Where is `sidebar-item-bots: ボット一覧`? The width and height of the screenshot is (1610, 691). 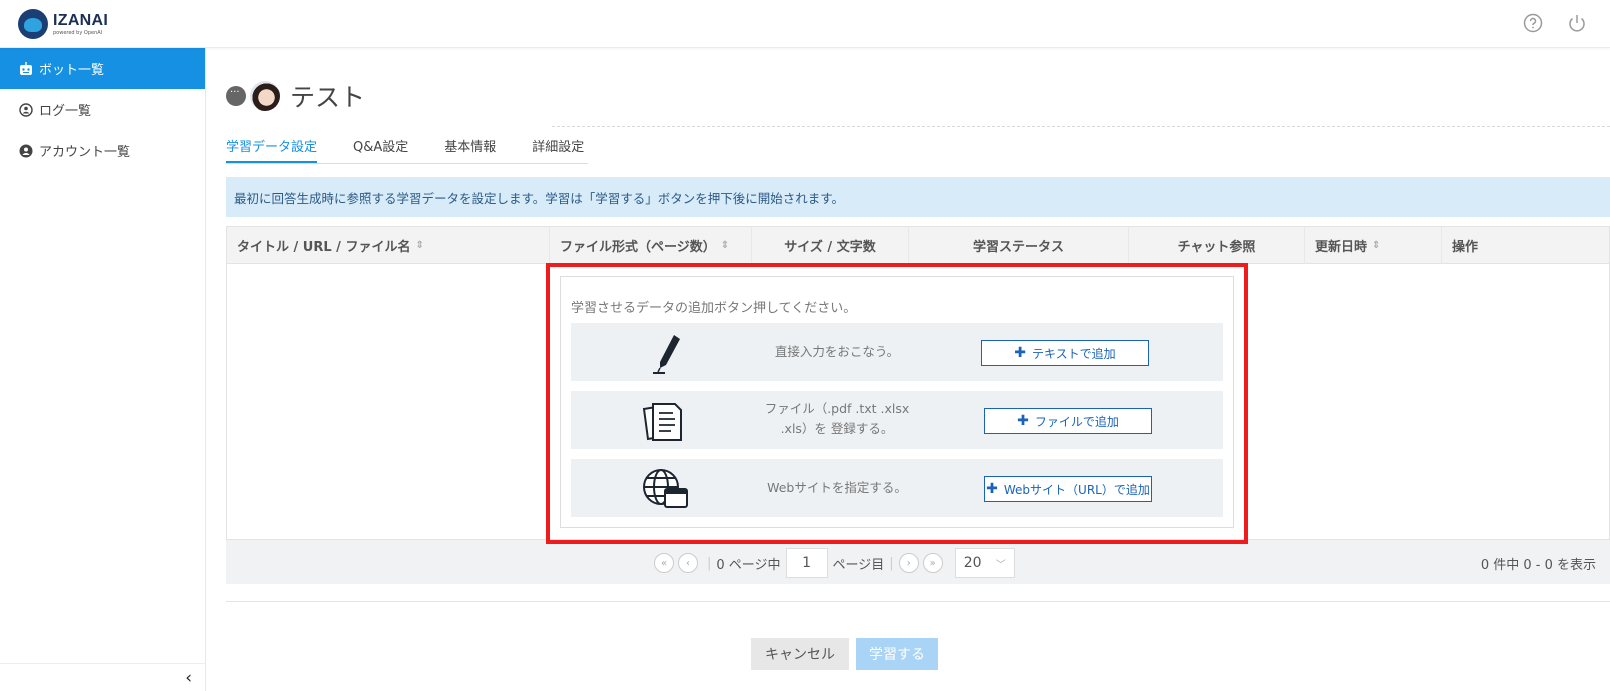 sidebar-item-bots: ボット一覧 is located at coordinates (102, 68).